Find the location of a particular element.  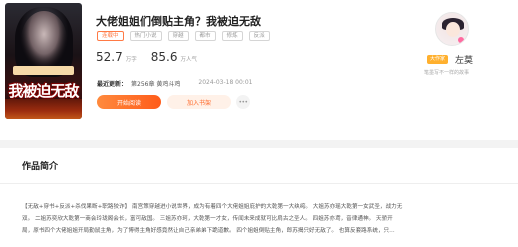

latest-update: 最近更新： 第256章 黄鸡斗鸡 2024-03-18 00:01 is located at coordinates (174, 83).